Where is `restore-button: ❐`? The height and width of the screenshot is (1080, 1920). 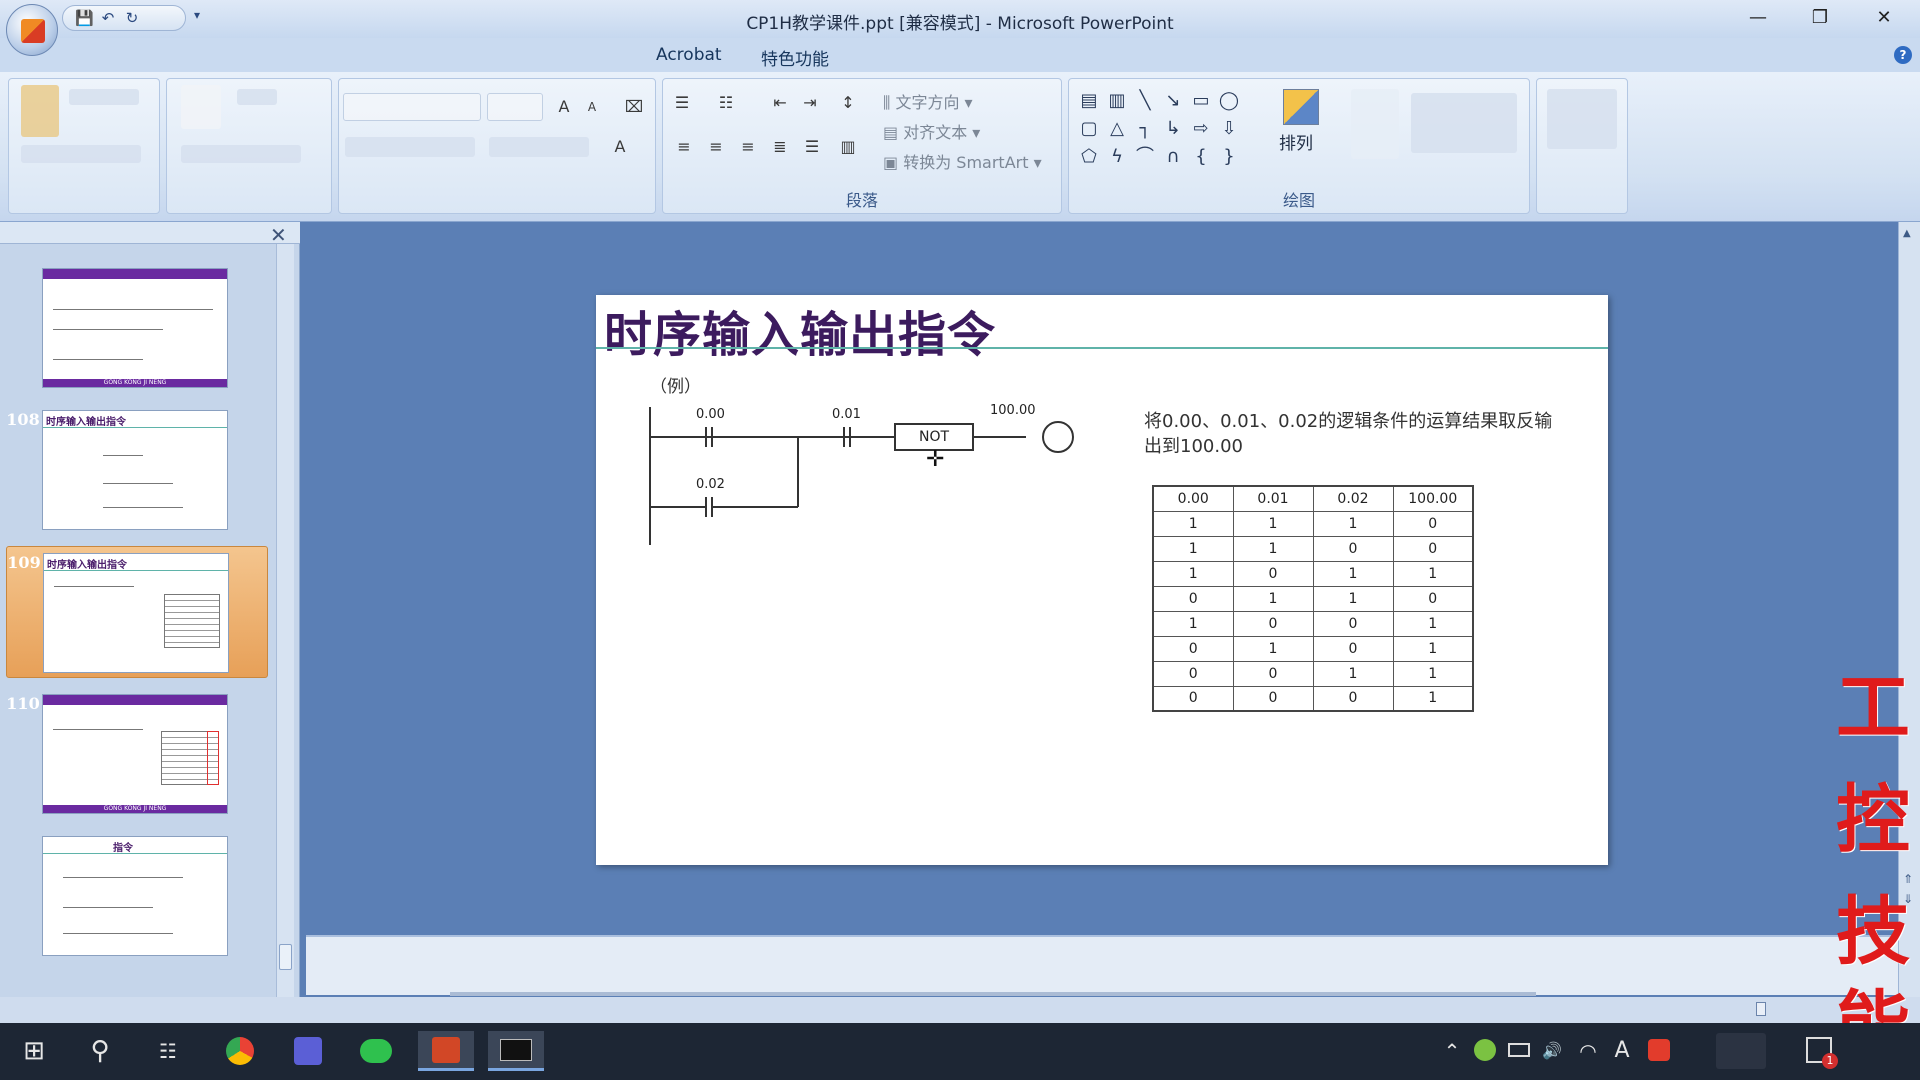 restore-button: ❐ is located at coordinates (1820, 18).